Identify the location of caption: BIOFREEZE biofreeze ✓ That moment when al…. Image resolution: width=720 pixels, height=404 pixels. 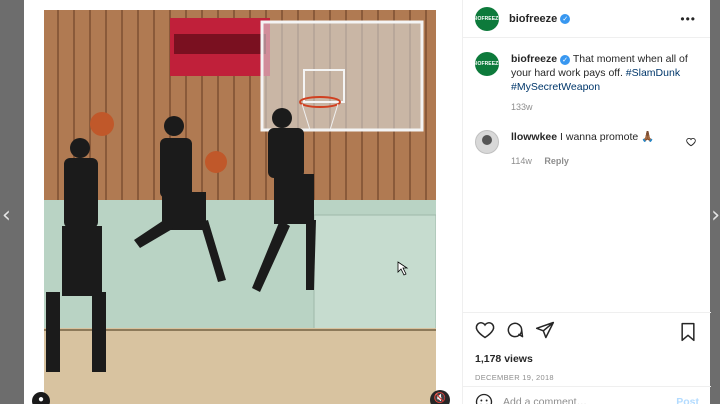
(586, 66).